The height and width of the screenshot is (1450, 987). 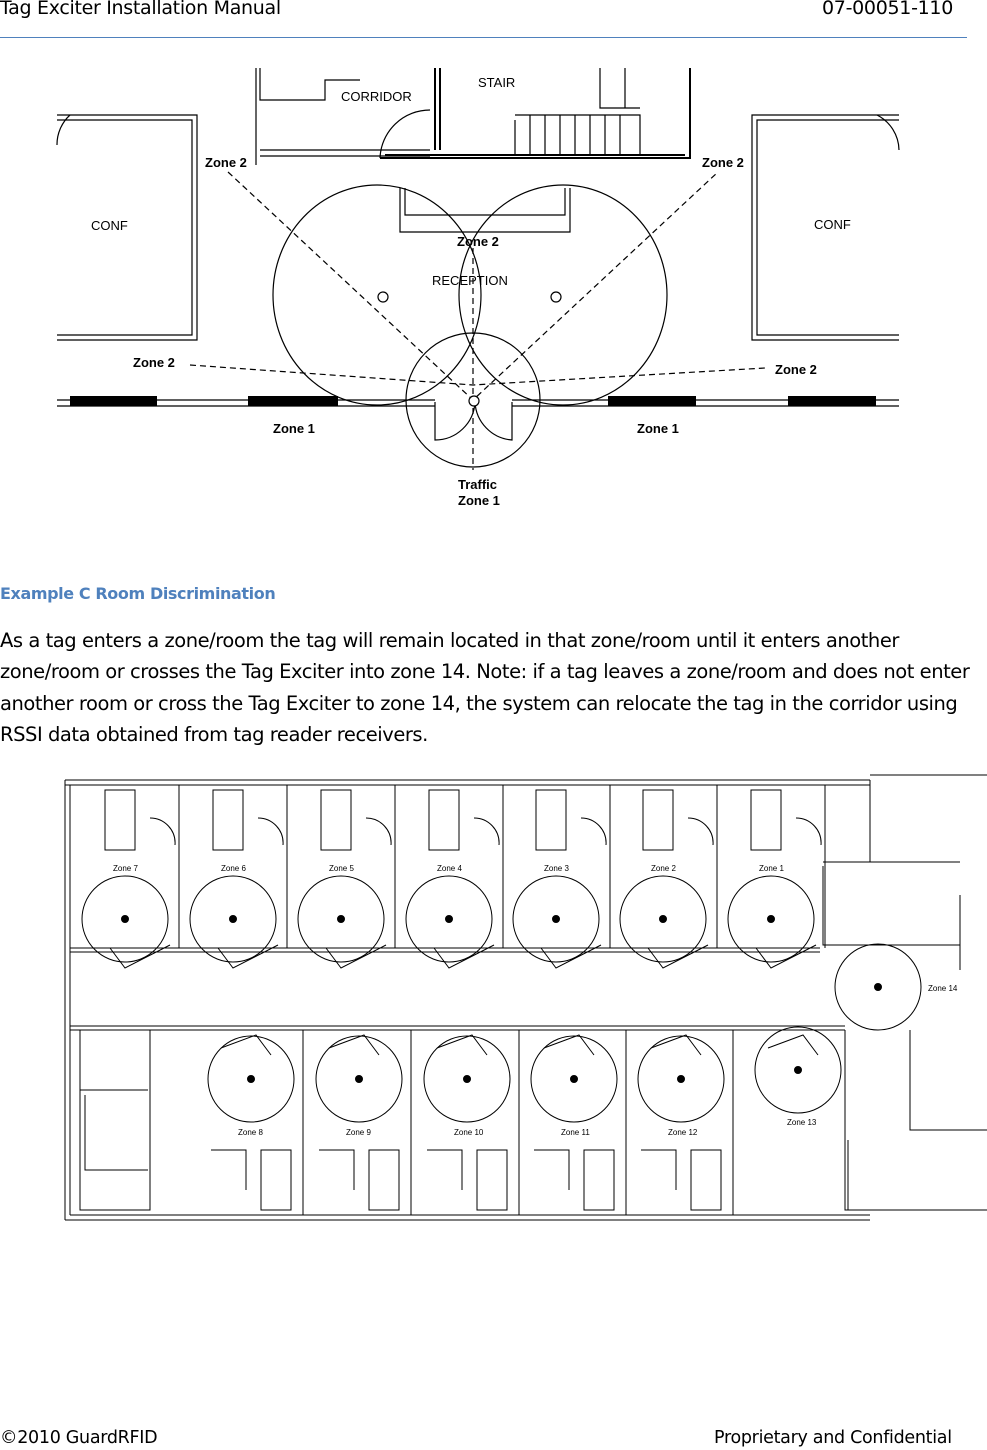 I want to click on label-zone-bottom: Zone 9, so click(x=358, y=1132).